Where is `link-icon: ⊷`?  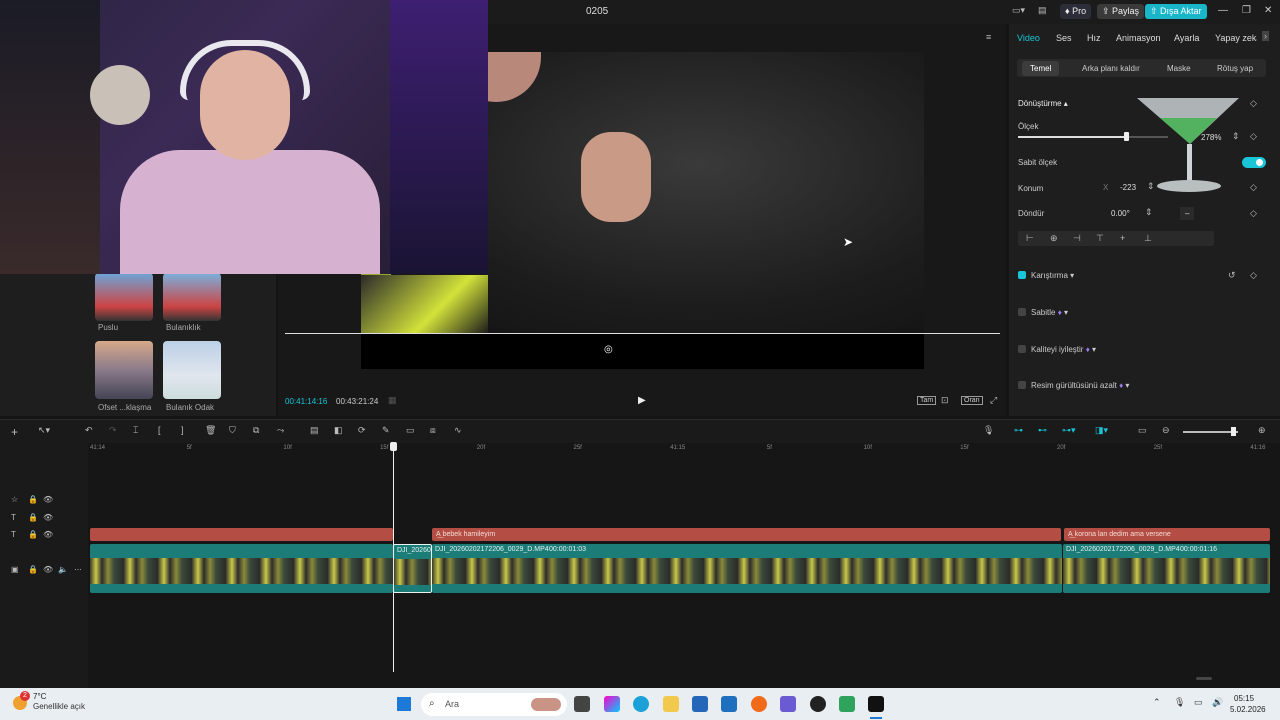
link-icon: ⊷ is located at coordinates (1042, 430).